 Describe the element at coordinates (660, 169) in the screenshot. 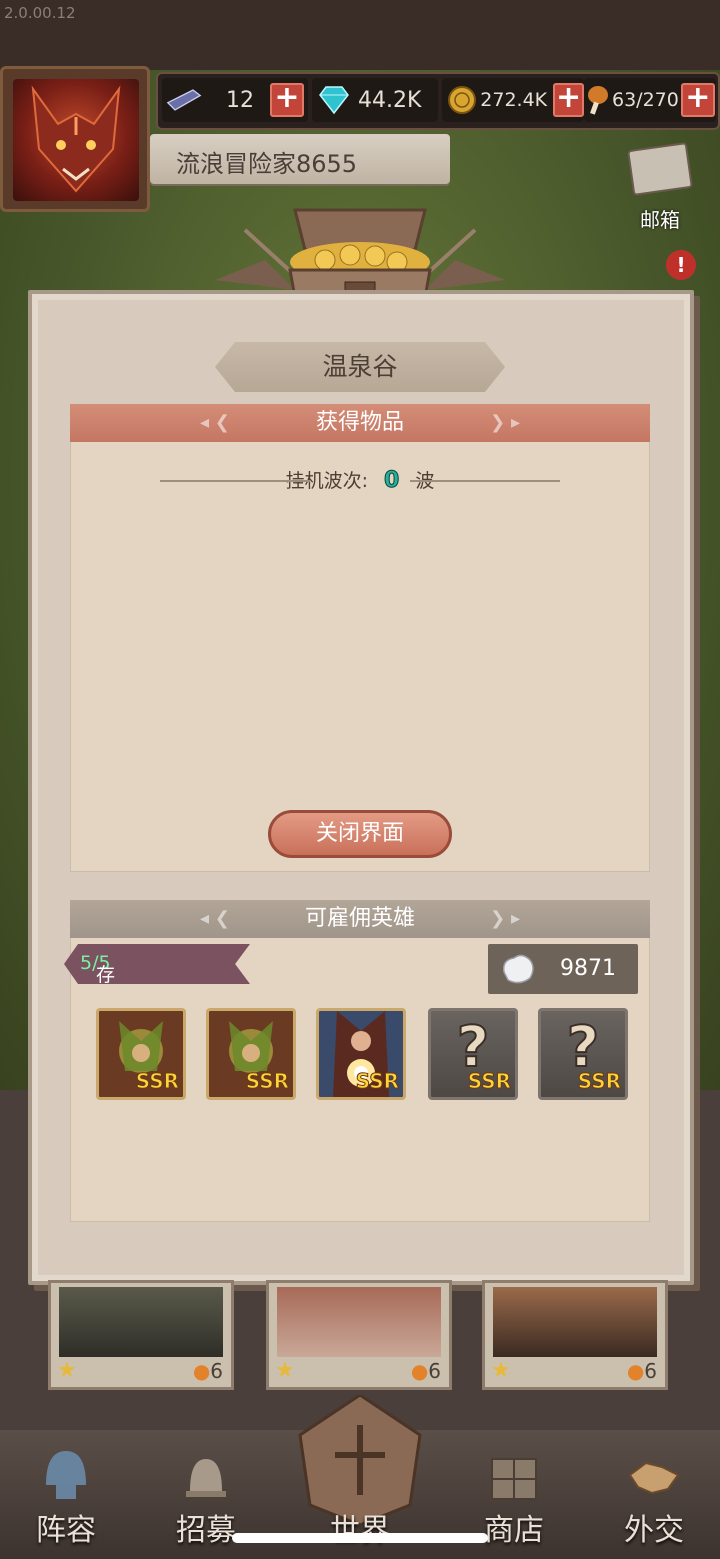

I see `envelope-icon` at that location.